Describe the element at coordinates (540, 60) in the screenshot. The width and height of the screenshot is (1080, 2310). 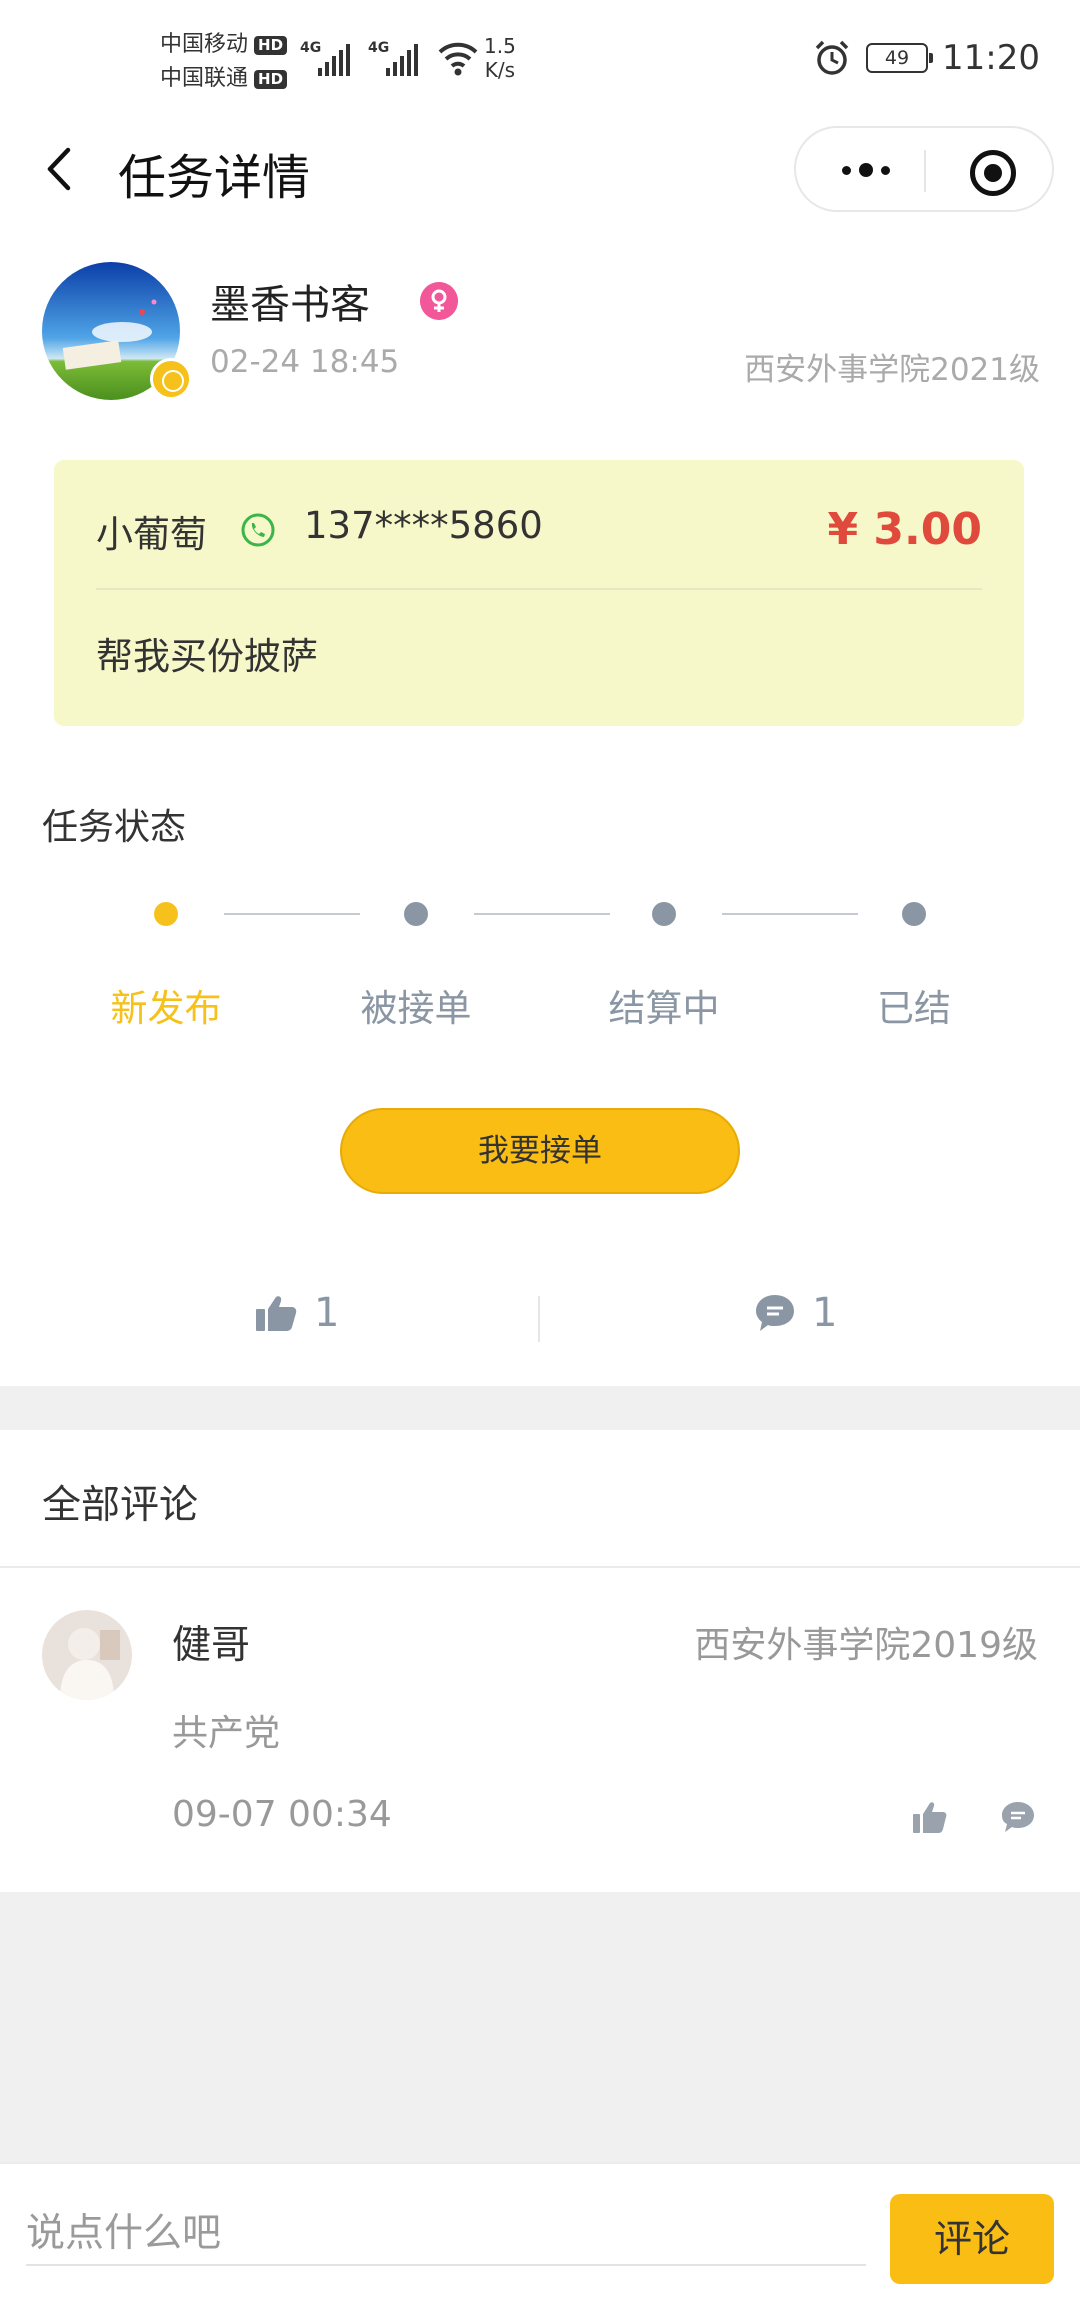
I see `status-bar: 中国移动 HD 中国联通 HD 4G 4G 1.5 K/s 49 11:20` at that location.